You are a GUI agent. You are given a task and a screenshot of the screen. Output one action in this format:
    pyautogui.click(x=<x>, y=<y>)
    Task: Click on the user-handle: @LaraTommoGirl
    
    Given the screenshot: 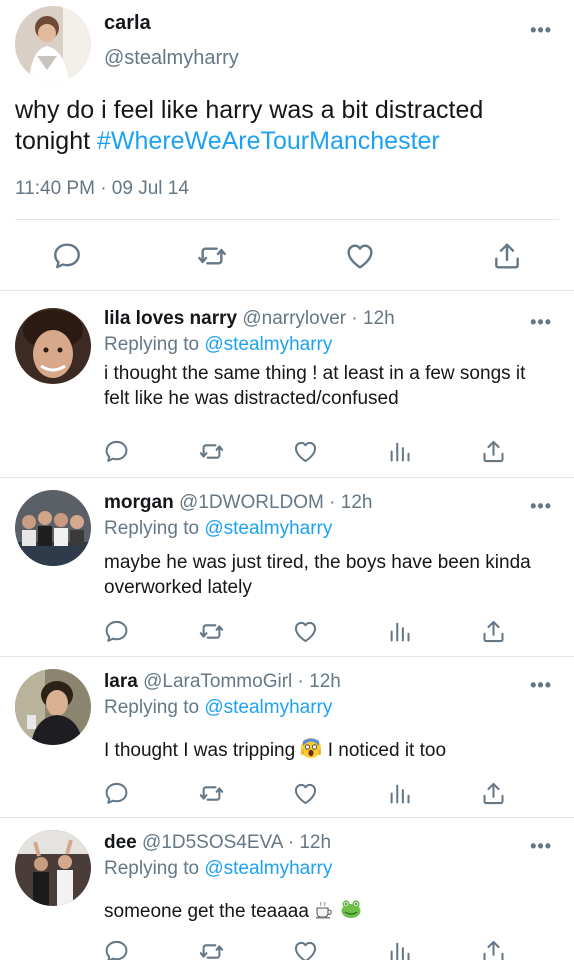 What is the action you would take?
    pyautogui.click(x=217, y=681)
    